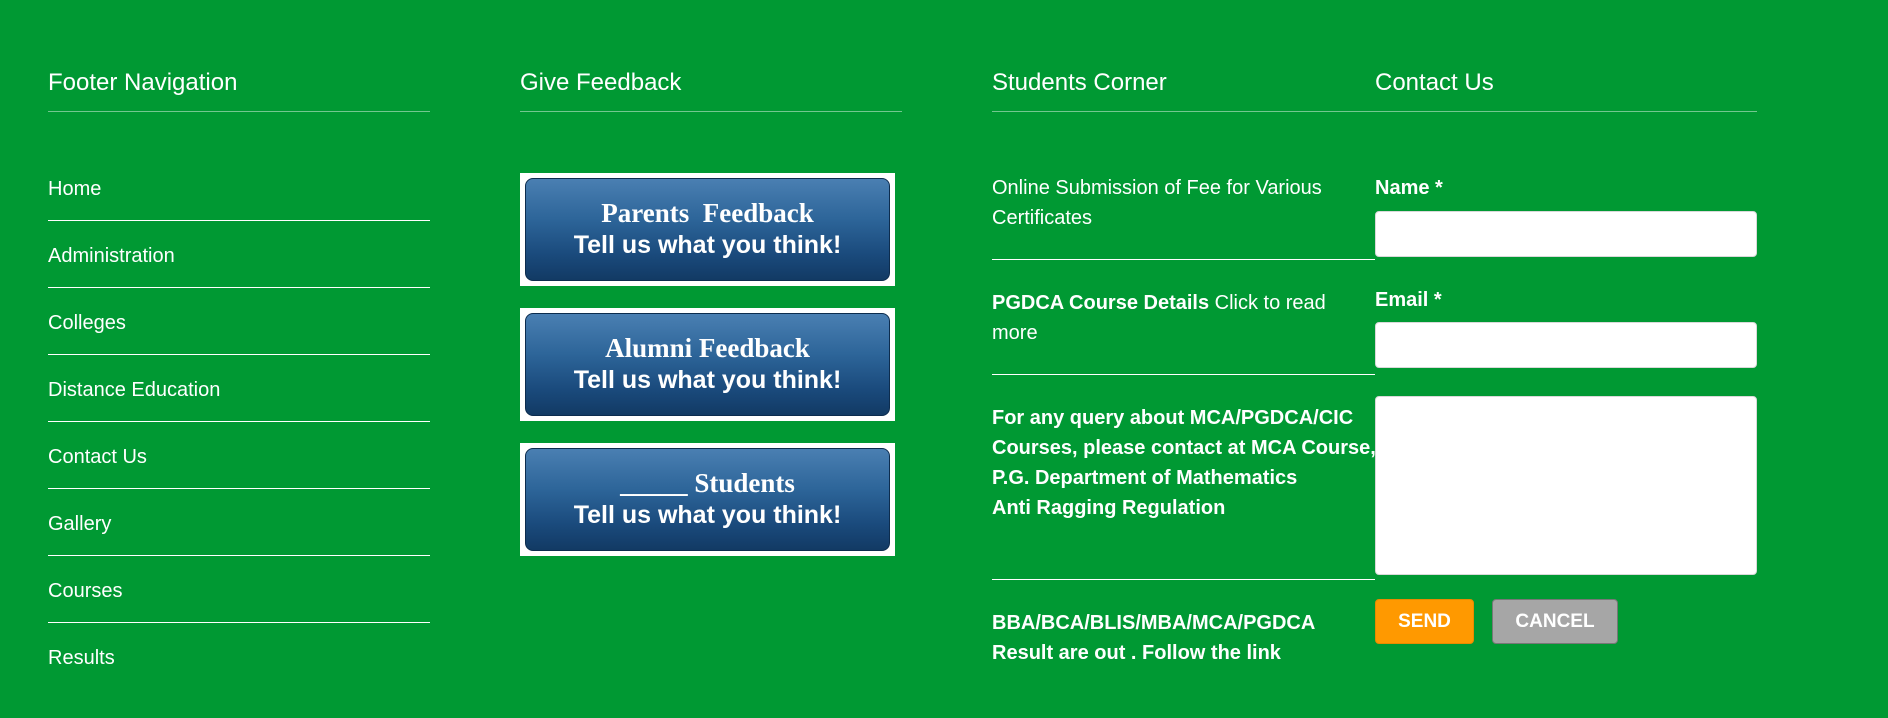  I want to click on nav-item-contact-us: Contact Us, so click(239, 468).